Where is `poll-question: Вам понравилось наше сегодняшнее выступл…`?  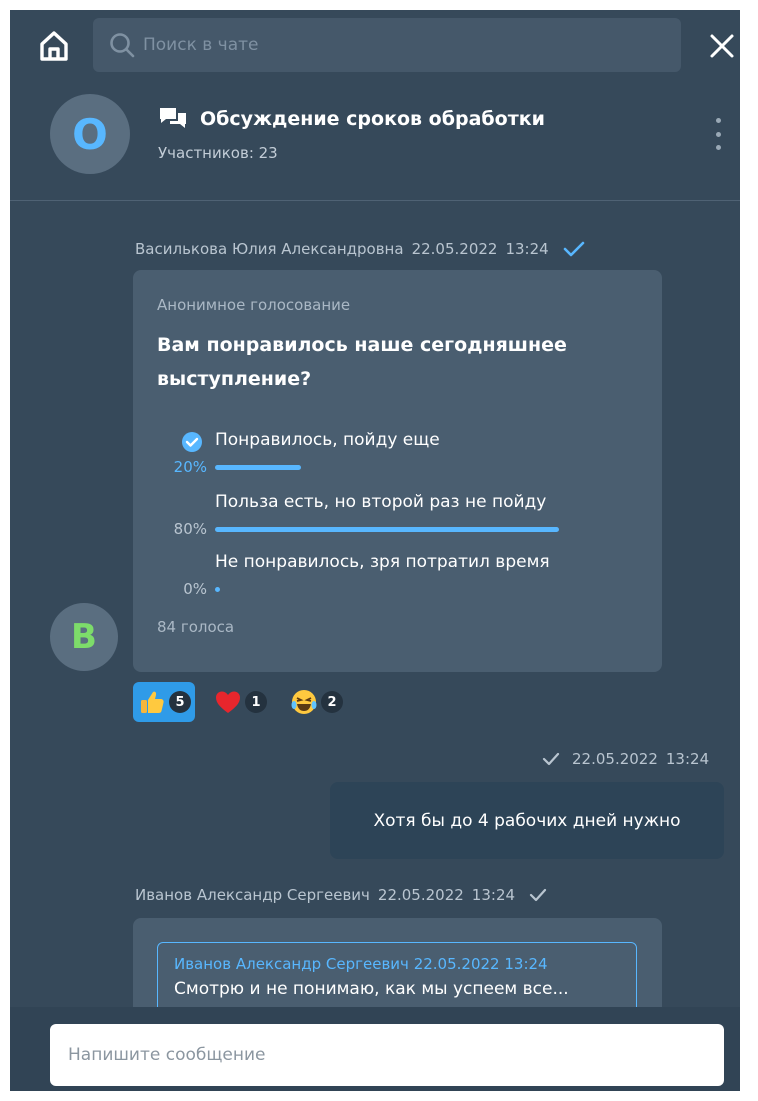
poll-question: Вам понравилось наше сегодняшнее выступл… is located at coordinates (362, 362).